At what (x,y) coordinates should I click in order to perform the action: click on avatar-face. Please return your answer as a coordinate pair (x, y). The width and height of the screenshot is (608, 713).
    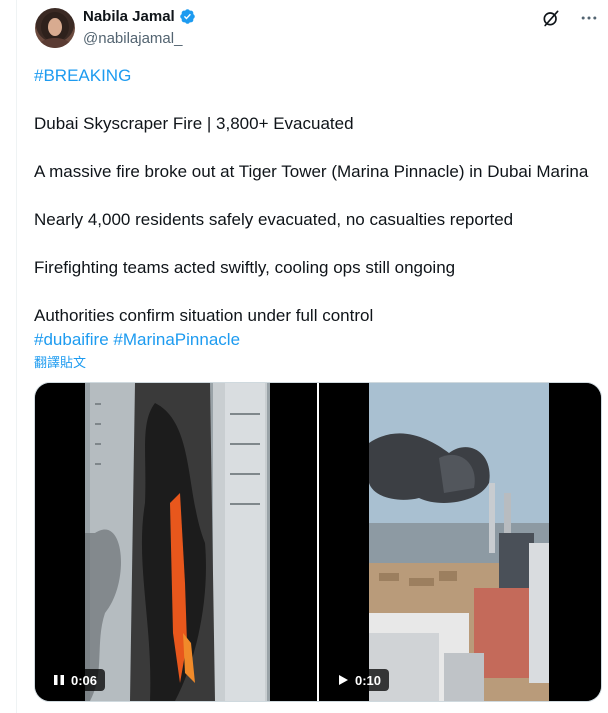
    Looking at the image, I should click on (55, 27).